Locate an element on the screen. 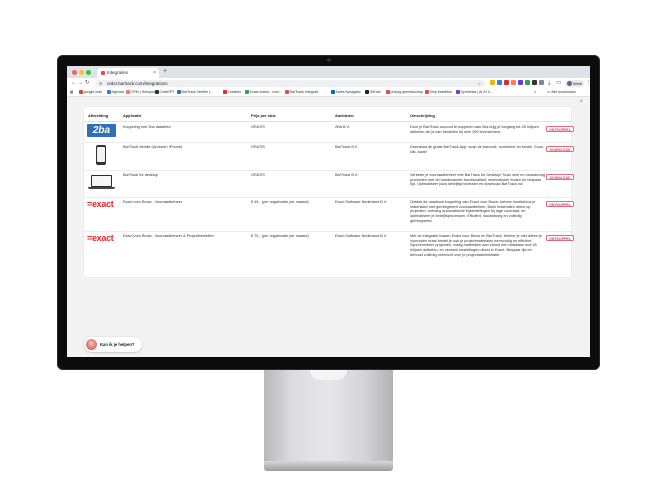 The height and width of the screenshot is (502, 670). laptop-base is located at coordinates (101, 188).